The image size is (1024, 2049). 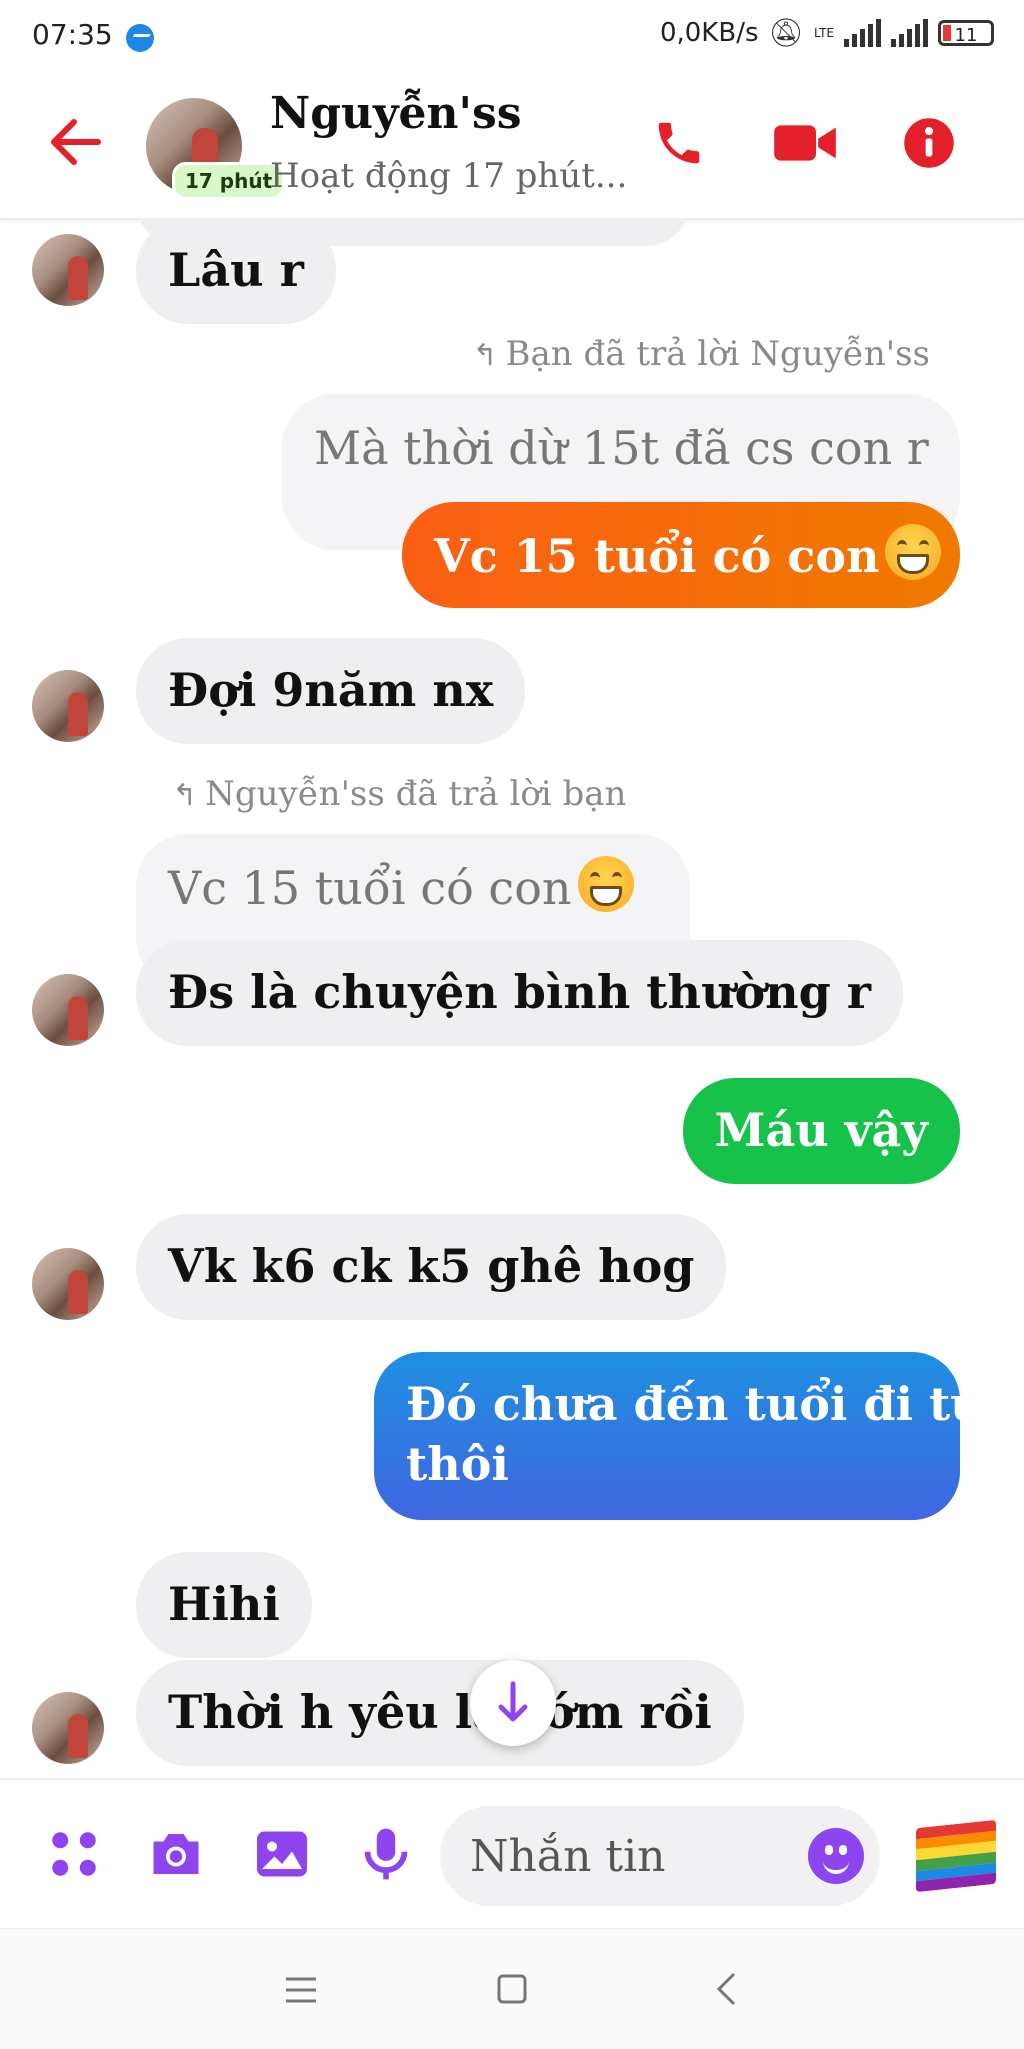 What do you see at coordinates (679, 1436) in the screenshot?
I see `message-sent: Đó chưa đến tuổi đi tù thôi` at bounding box center [679, 1436].